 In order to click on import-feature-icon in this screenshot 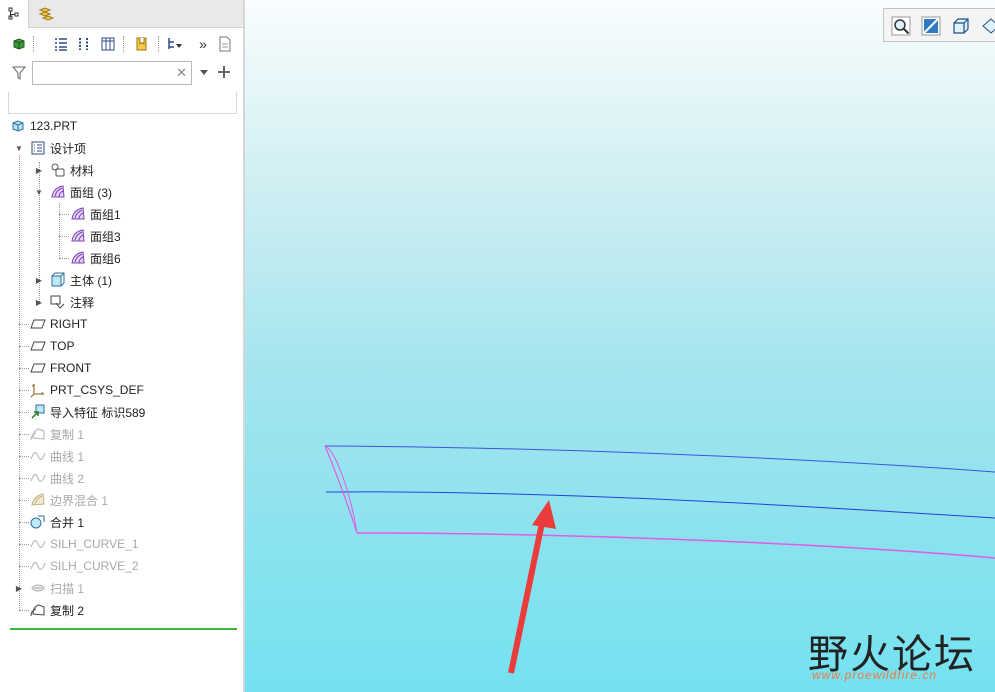, I will do `click(38, 412)`.